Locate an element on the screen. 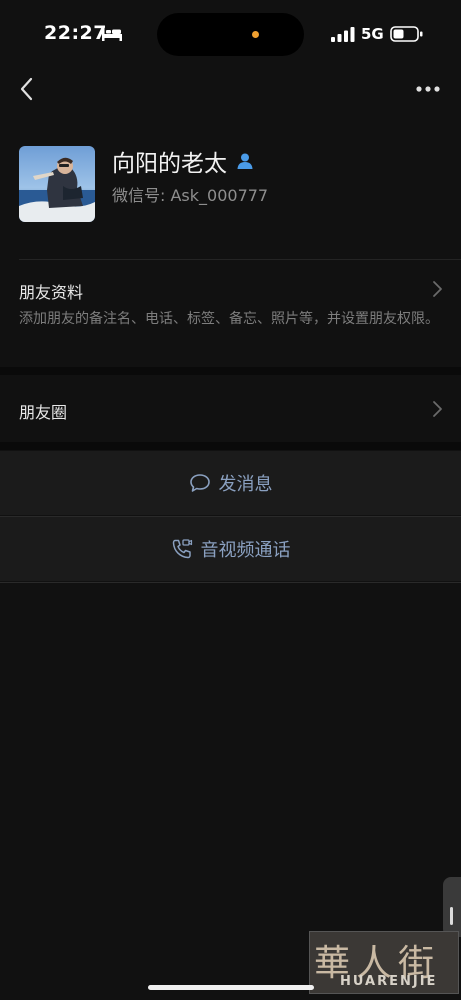  network-type: 5G is located at coordinates (372, 34).